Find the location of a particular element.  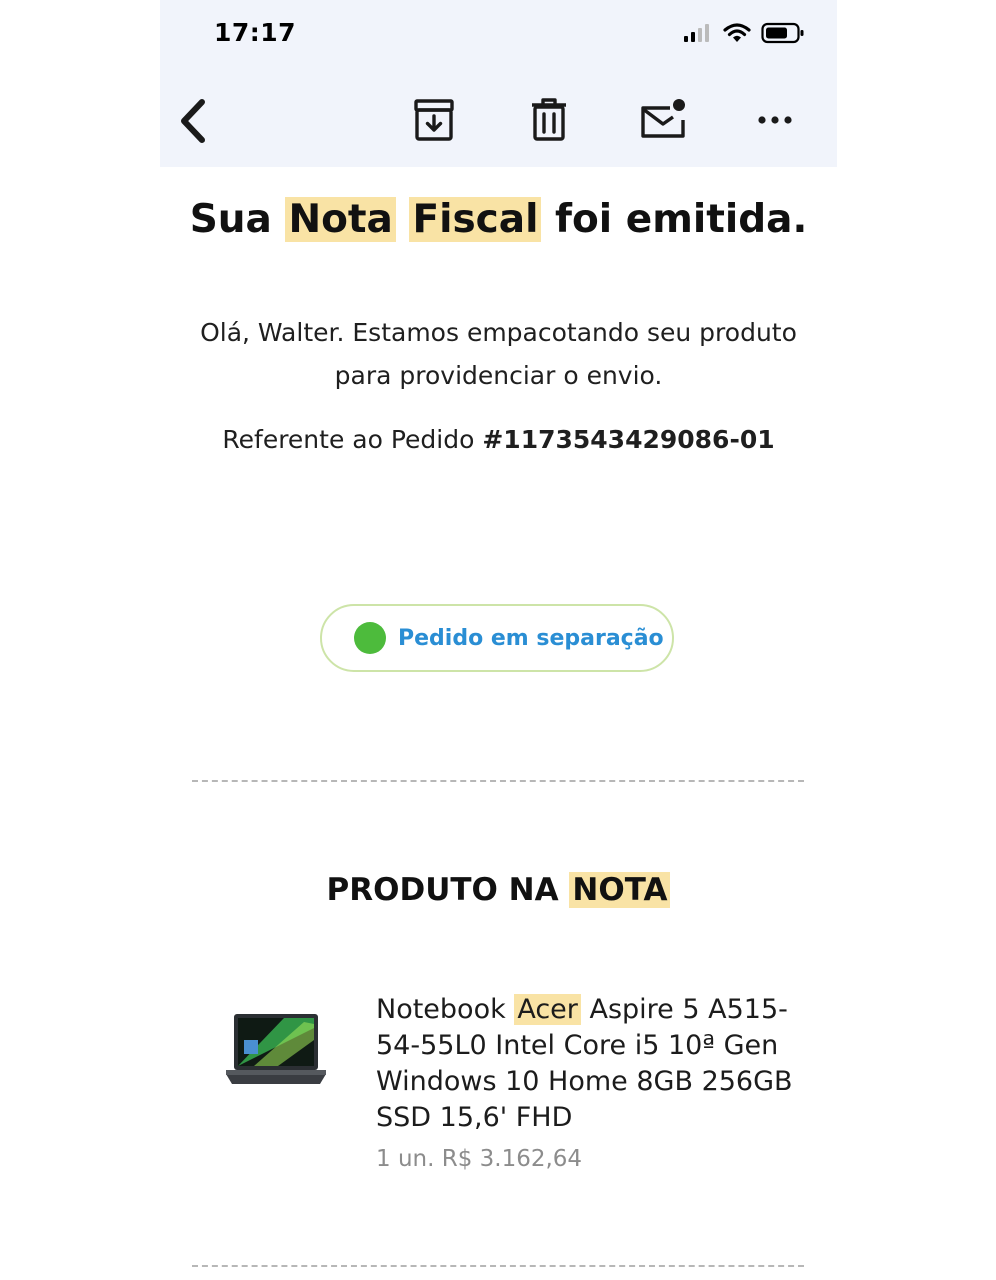

product-name-text: Aspire 5 A515- is located at coordinates (688, 1009).